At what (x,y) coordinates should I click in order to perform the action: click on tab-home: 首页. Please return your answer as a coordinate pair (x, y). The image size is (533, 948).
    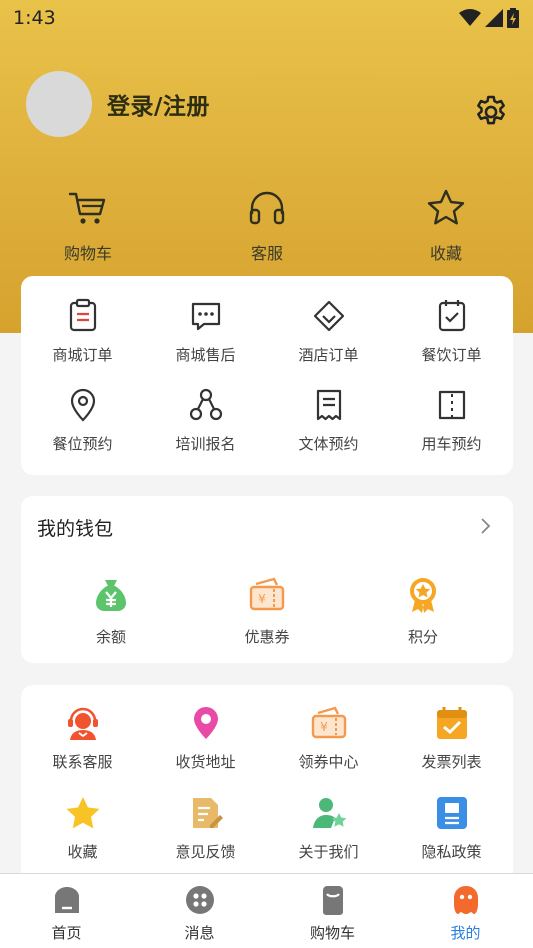
    Looking at the image, I should click on (66, 913).